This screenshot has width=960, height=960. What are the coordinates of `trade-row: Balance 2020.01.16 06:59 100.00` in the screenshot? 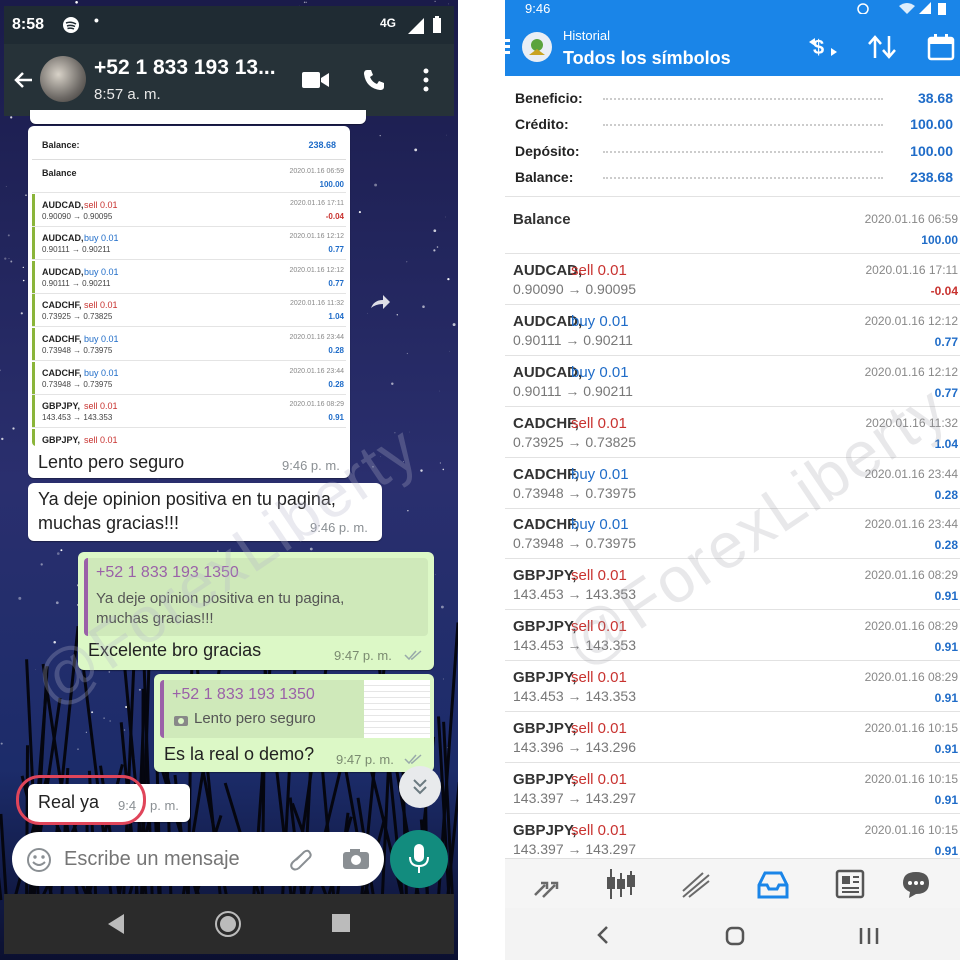 It's located at (732, 228).